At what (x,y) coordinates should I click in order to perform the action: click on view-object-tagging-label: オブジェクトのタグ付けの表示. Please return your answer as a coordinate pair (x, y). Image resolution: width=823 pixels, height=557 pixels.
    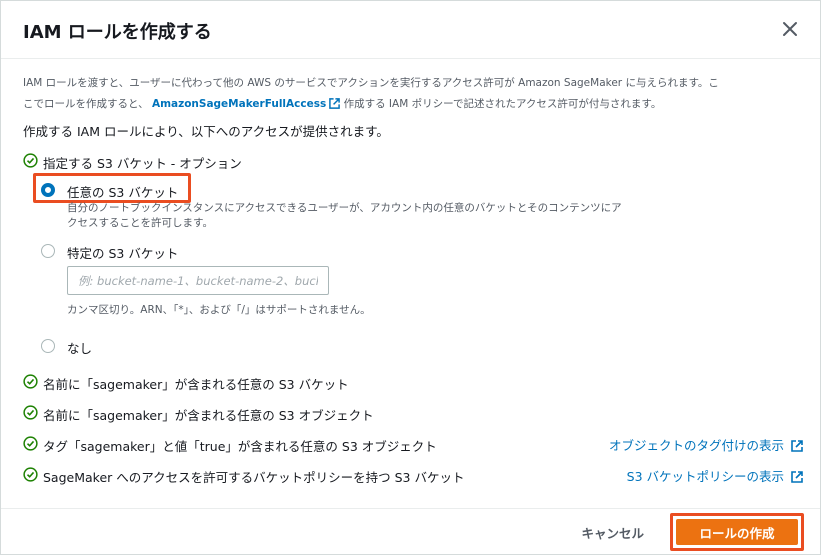
    Looking at the image, I should click on (697, 445).